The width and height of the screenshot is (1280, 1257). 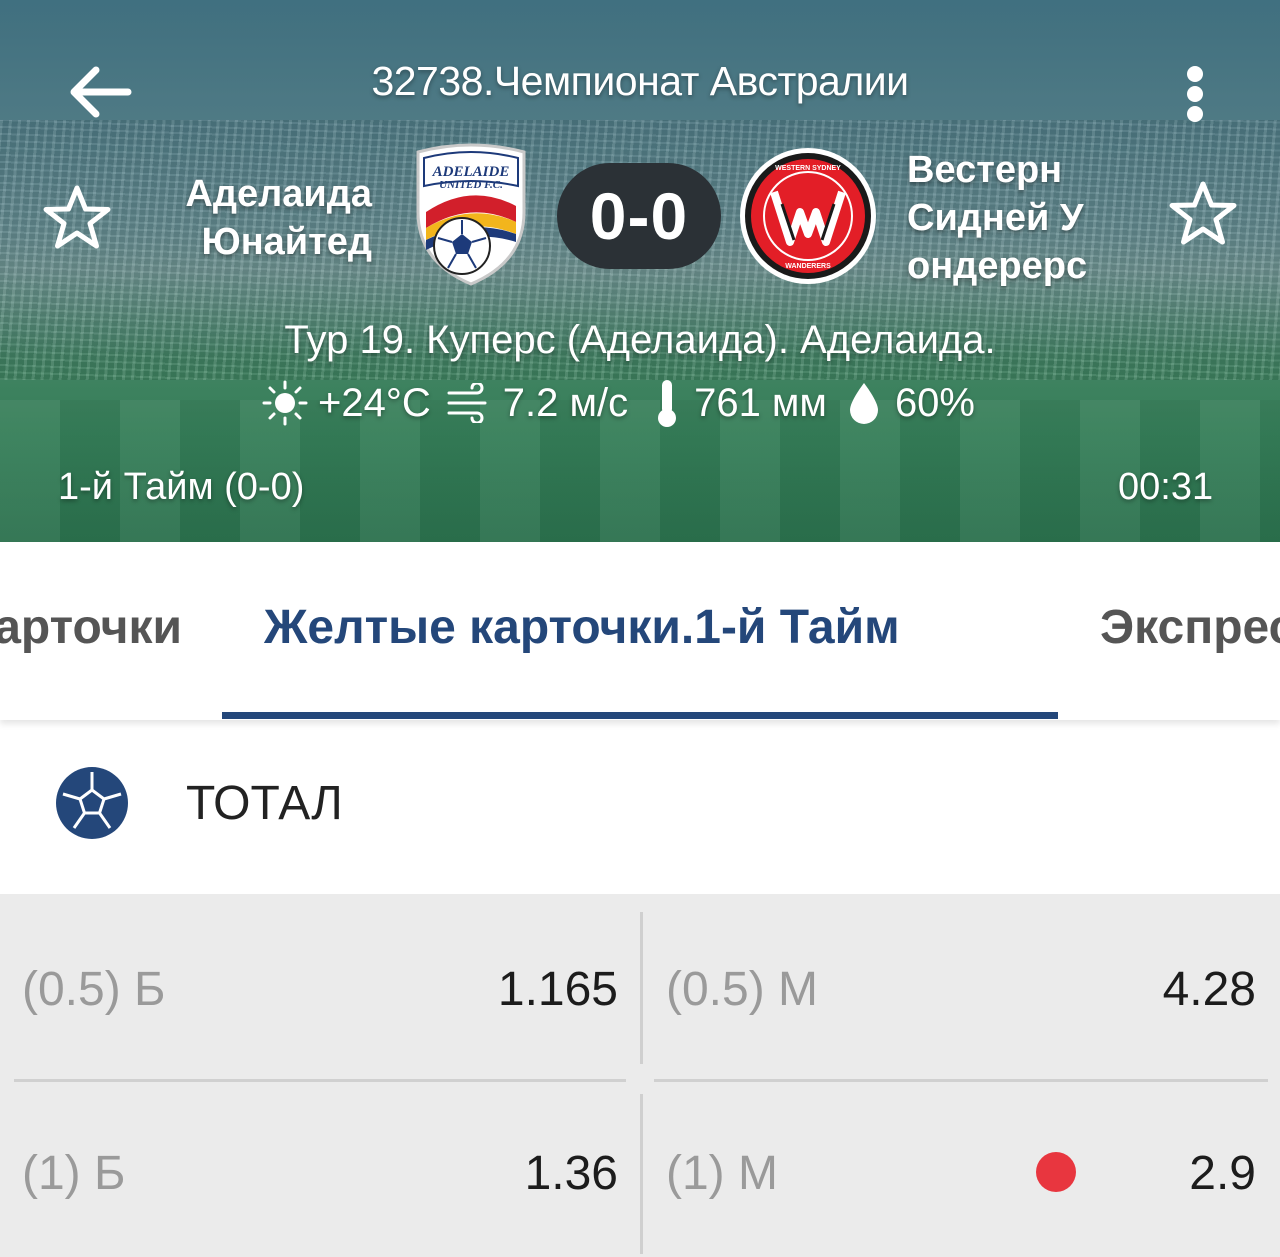 I want to click on odds-value: 2.9, so click(x=1222, y=1173).